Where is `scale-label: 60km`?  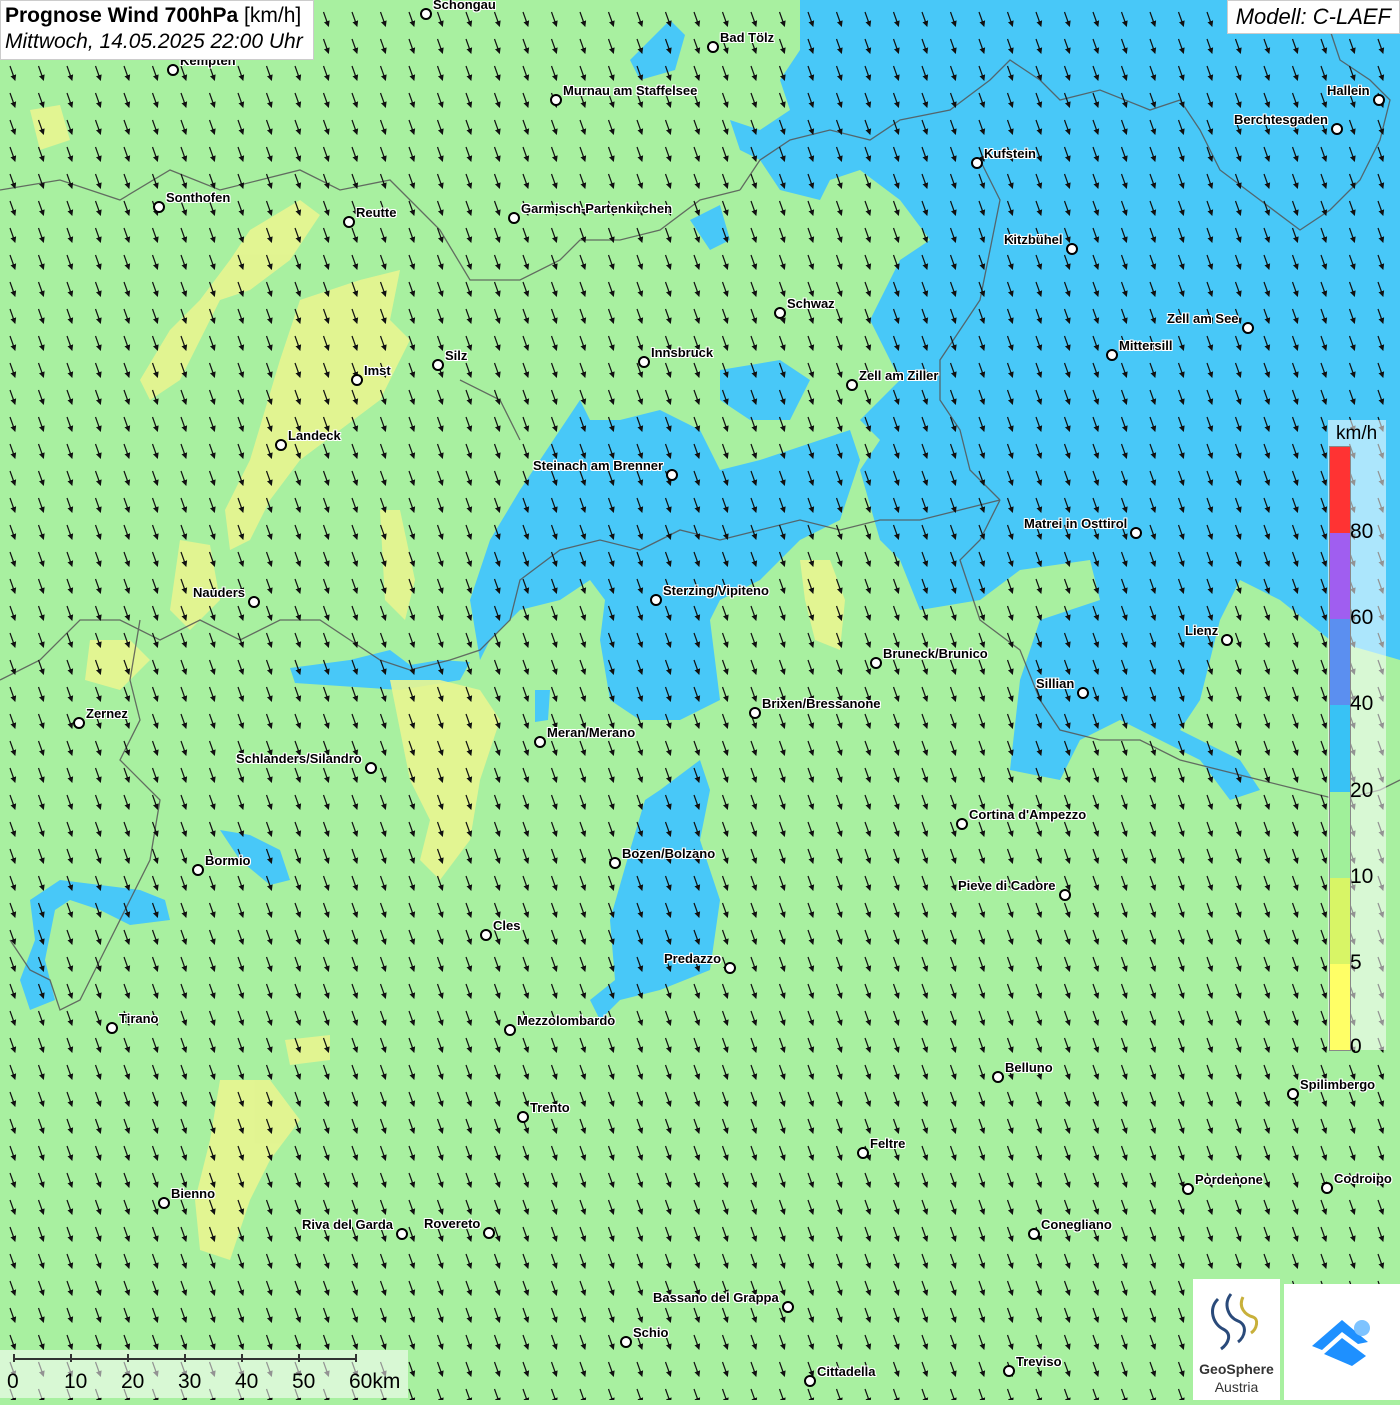 scale-label: 60km is located at coordinates (375, 1381).